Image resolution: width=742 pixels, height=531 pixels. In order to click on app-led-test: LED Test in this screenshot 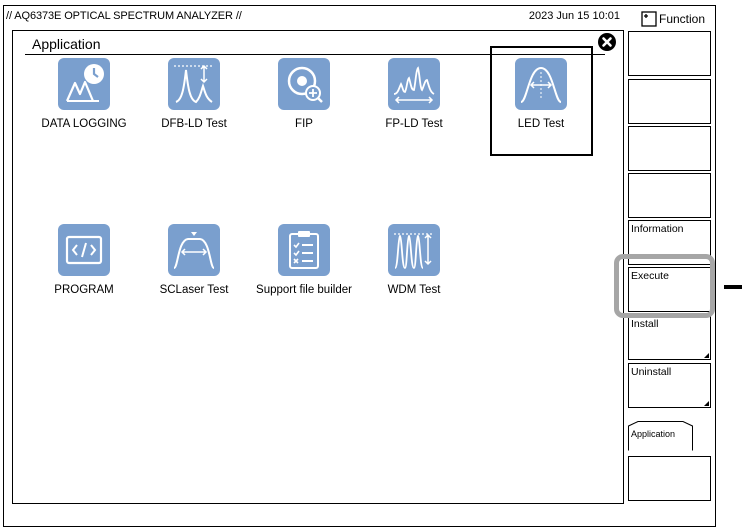, I will do `click(531, 78)`.